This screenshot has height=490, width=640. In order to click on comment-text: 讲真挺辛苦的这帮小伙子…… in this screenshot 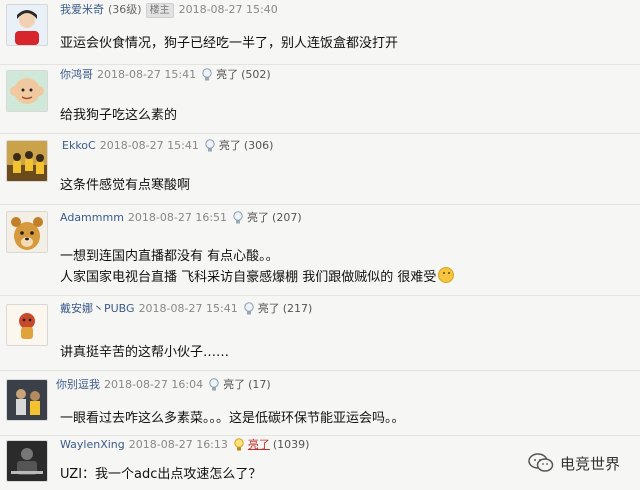, I will do `click(145, 352)`.